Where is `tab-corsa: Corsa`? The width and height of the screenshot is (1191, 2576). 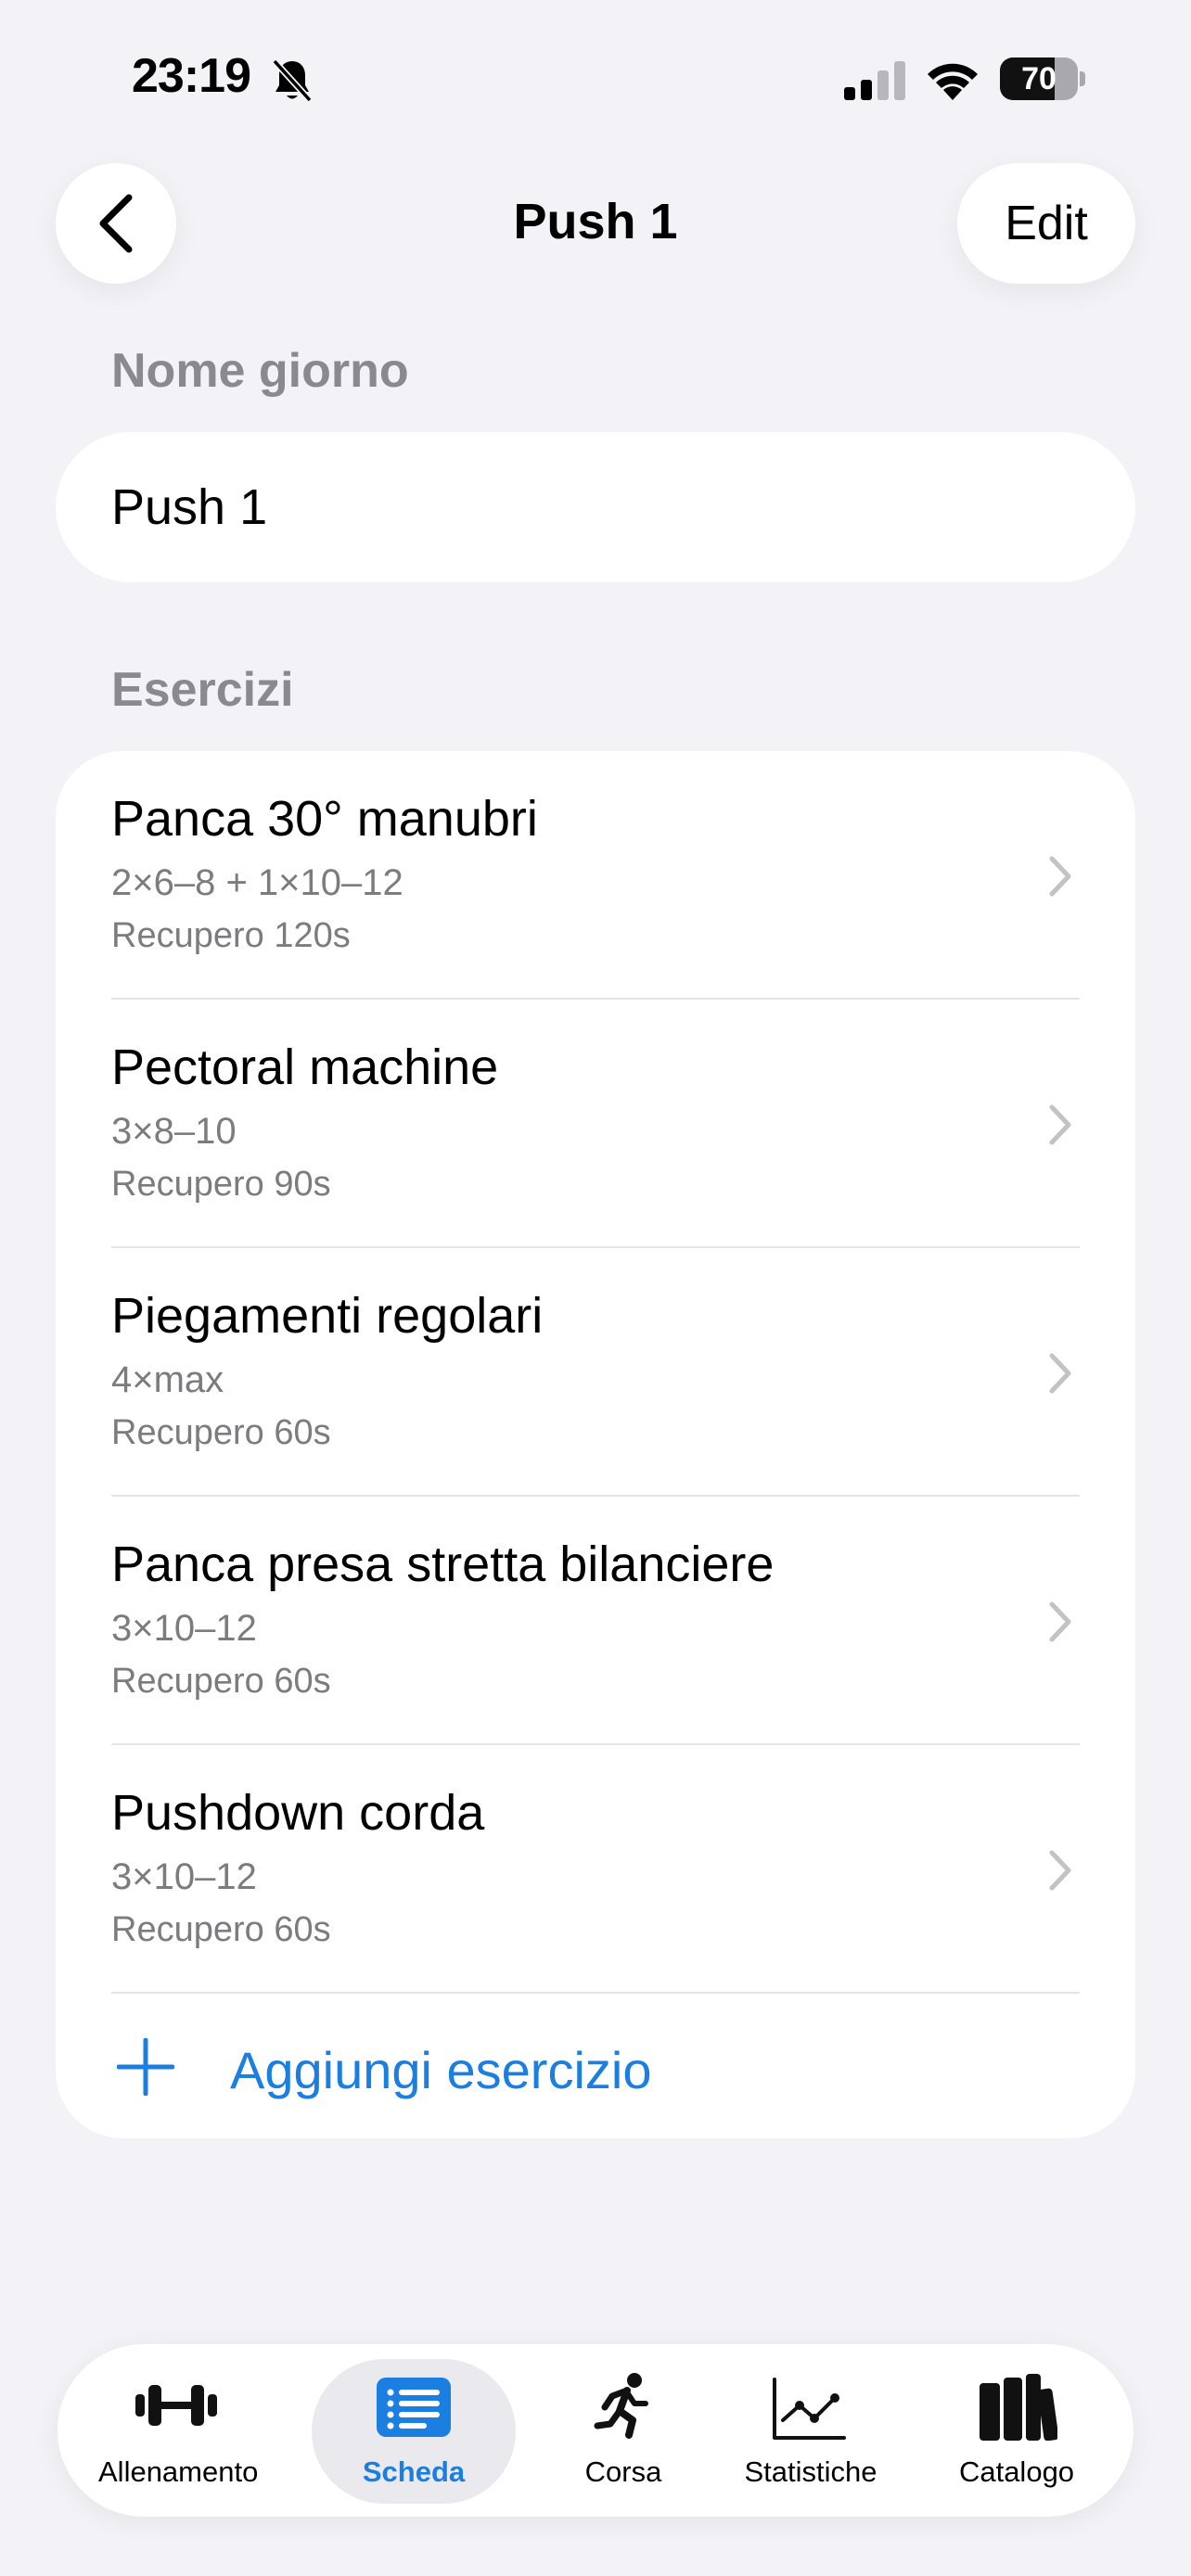 tab-corsa: Corsa is located at coordinates (623, 2431).